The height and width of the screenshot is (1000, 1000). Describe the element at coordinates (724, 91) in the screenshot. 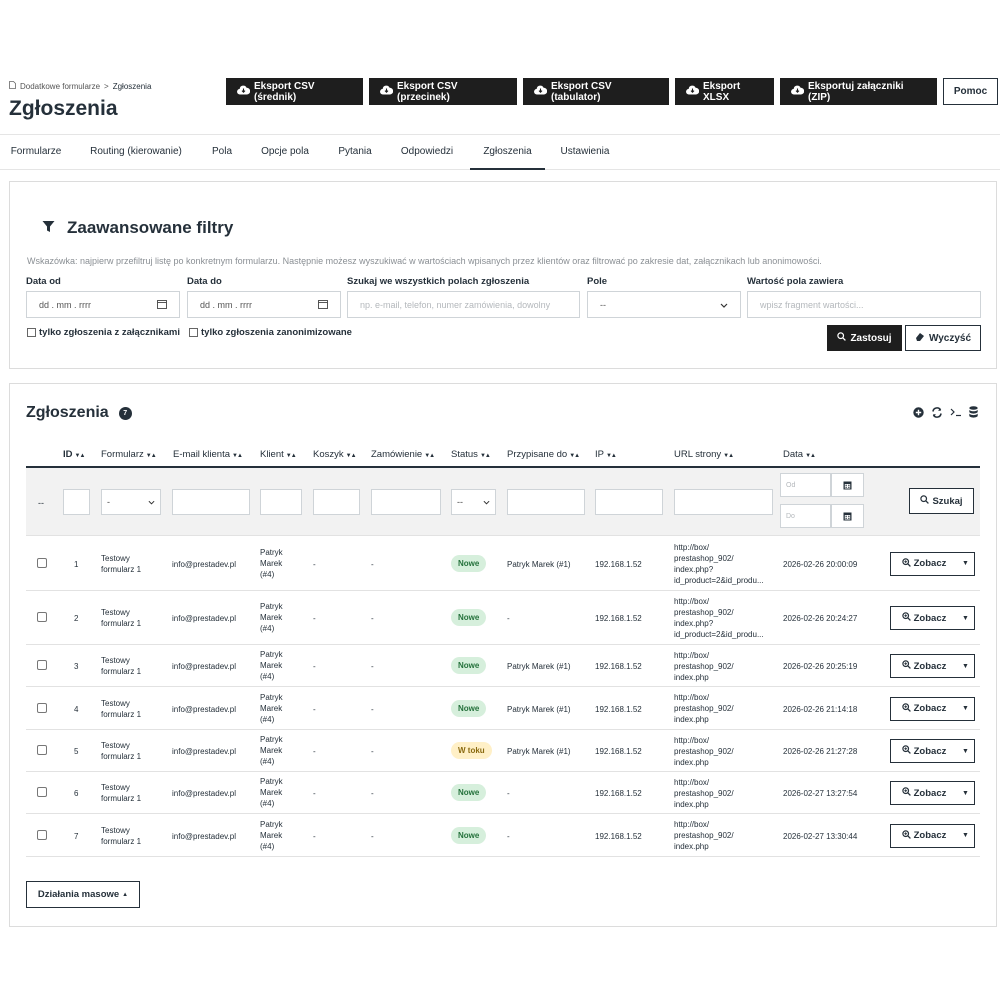

I see `export-xlsx-button: Eksport XLSX` at that location.